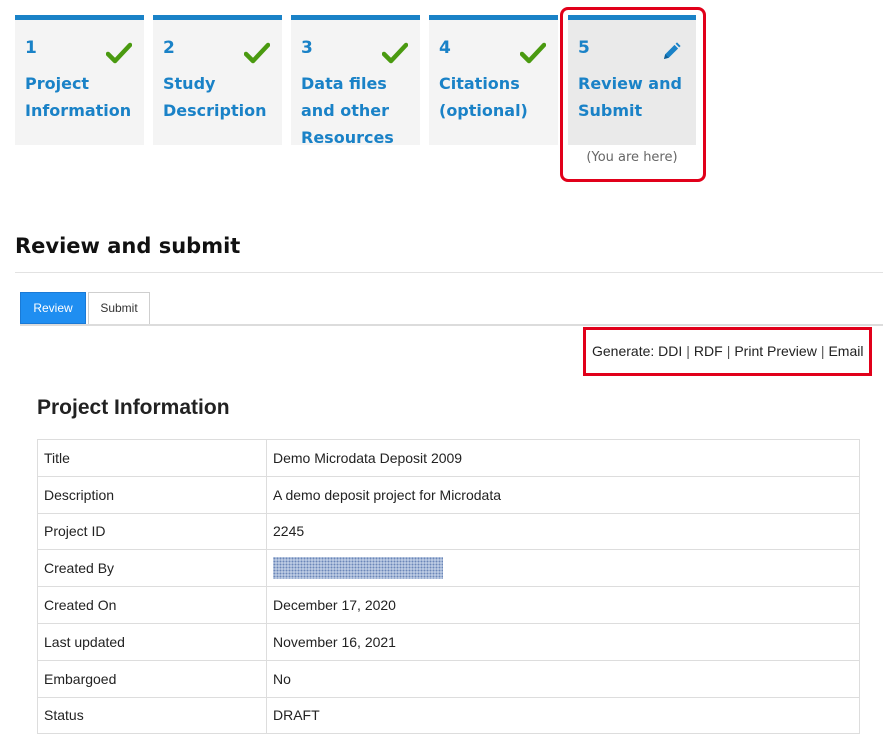 The height and width of the screenshot is (743, 887). I want to click on step-citations: 4 Citations (optional), so click(493, 80).